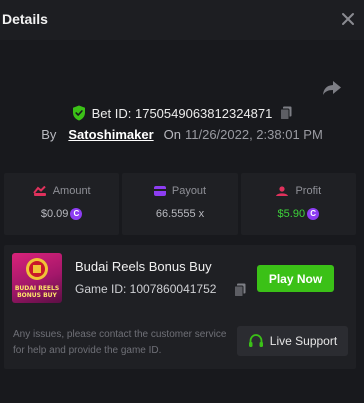 This screenshot has width=364, height=403. I want to click on amount-value: $0.09, so click(54, 214).